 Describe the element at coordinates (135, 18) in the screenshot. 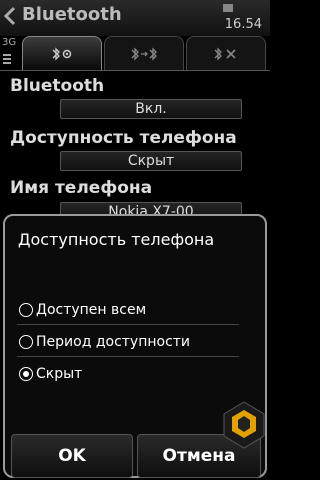

I see `status-bar: Bluetooth 16.54` at that location.